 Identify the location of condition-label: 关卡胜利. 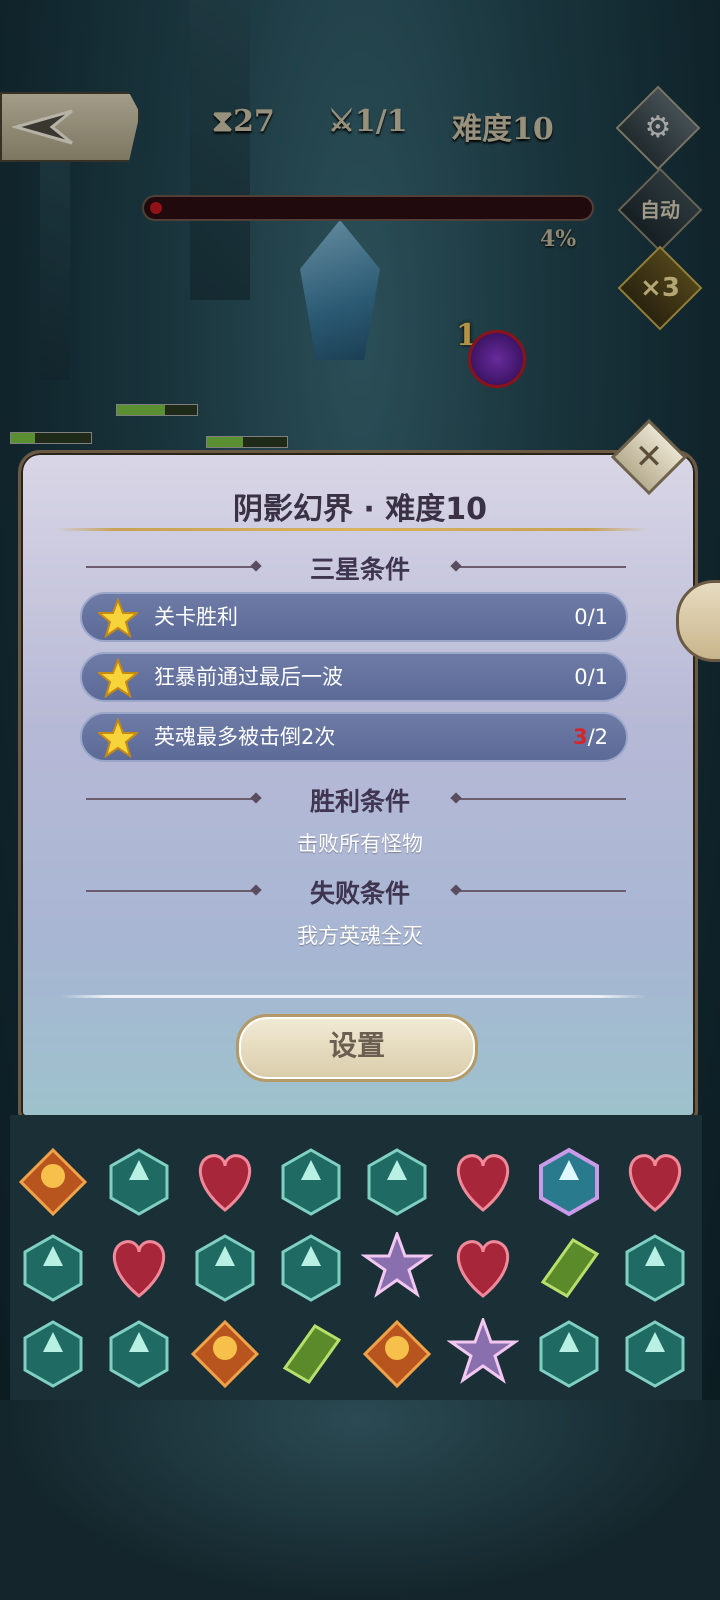
(196, 617).